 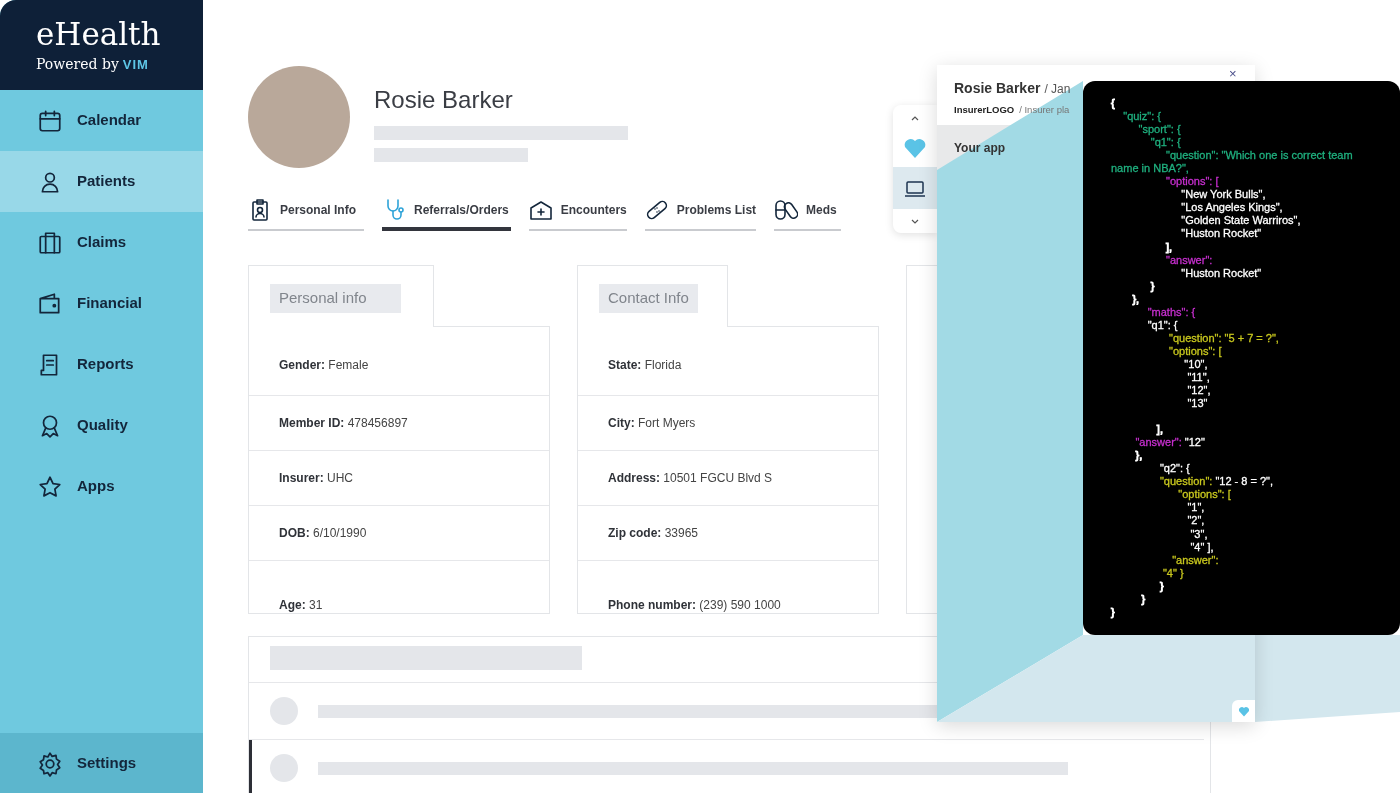 What do you see at coordinates (444, 100) in the screenshot?
I see `patient-name: Rosie Barker` at bounding box center [444, 100].